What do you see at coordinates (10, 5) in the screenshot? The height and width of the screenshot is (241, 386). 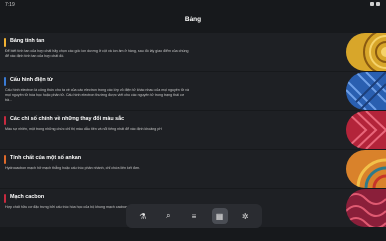 I see `status-time: 7:19` at bounding box center [10, 5].